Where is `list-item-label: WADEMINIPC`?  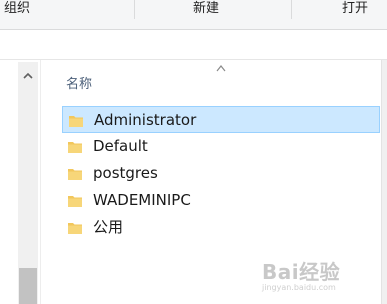
list-item-label: WADEMINIPC is located at coordinates (142, 200).